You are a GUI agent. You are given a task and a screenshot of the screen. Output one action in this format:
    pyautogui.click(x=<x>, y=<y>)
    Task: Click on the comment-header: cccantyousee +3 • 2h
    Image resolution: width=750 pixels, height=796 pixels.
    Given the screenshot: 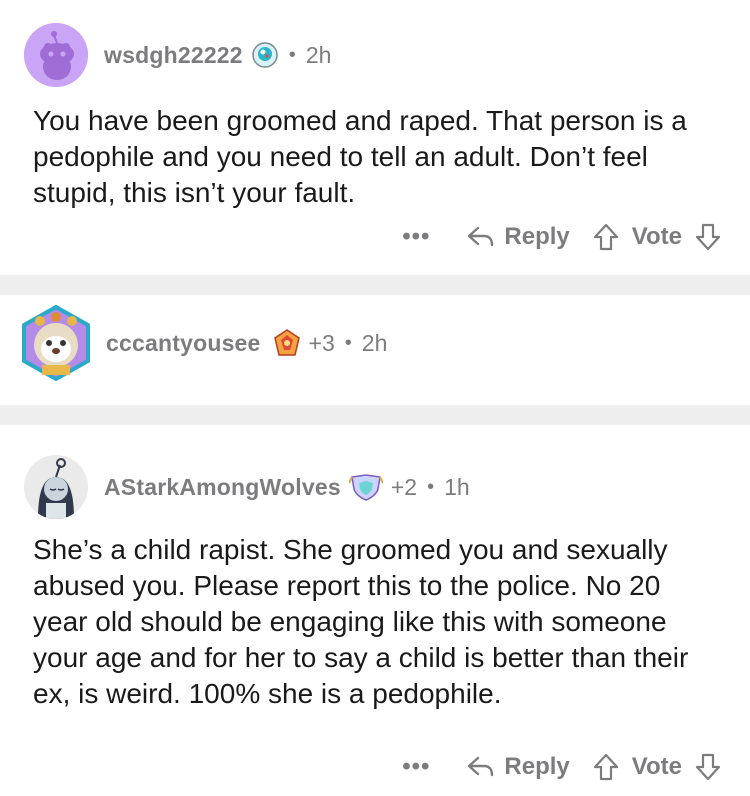 What is the action you would take?
    pyautogui.click(x=203, y=343)
    